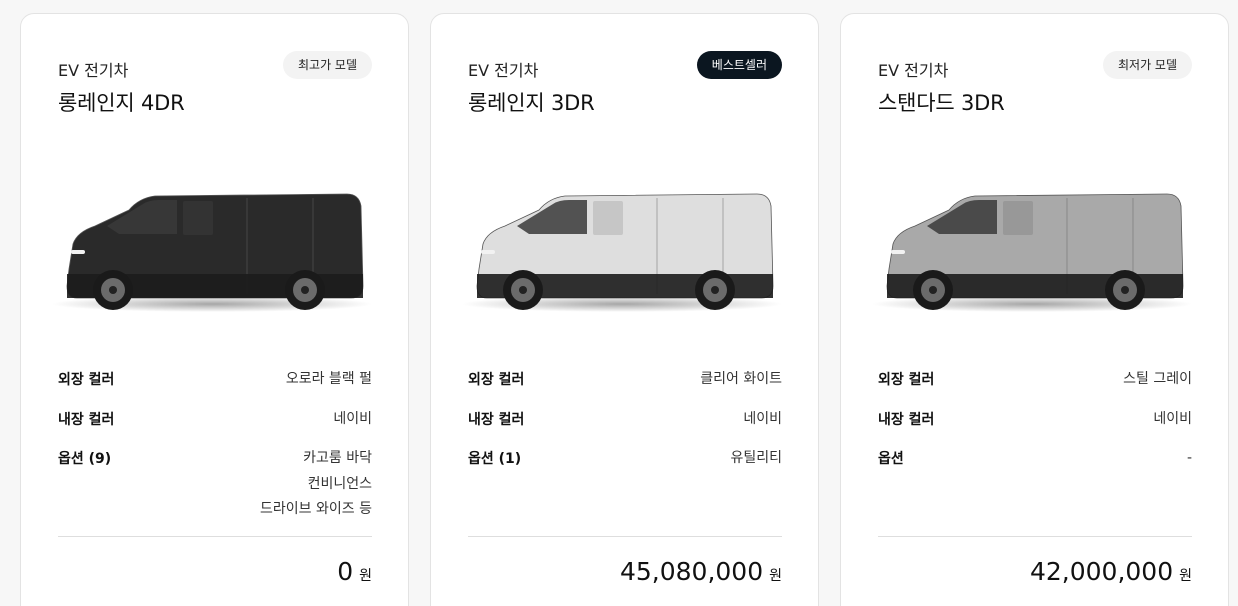 This screenshot has height=606, width=1238. What do you see at coordinates (1147, 65) in the screenshot?
I see `trim-badge: 최저가 모델` at bounding box center [1147, 65].